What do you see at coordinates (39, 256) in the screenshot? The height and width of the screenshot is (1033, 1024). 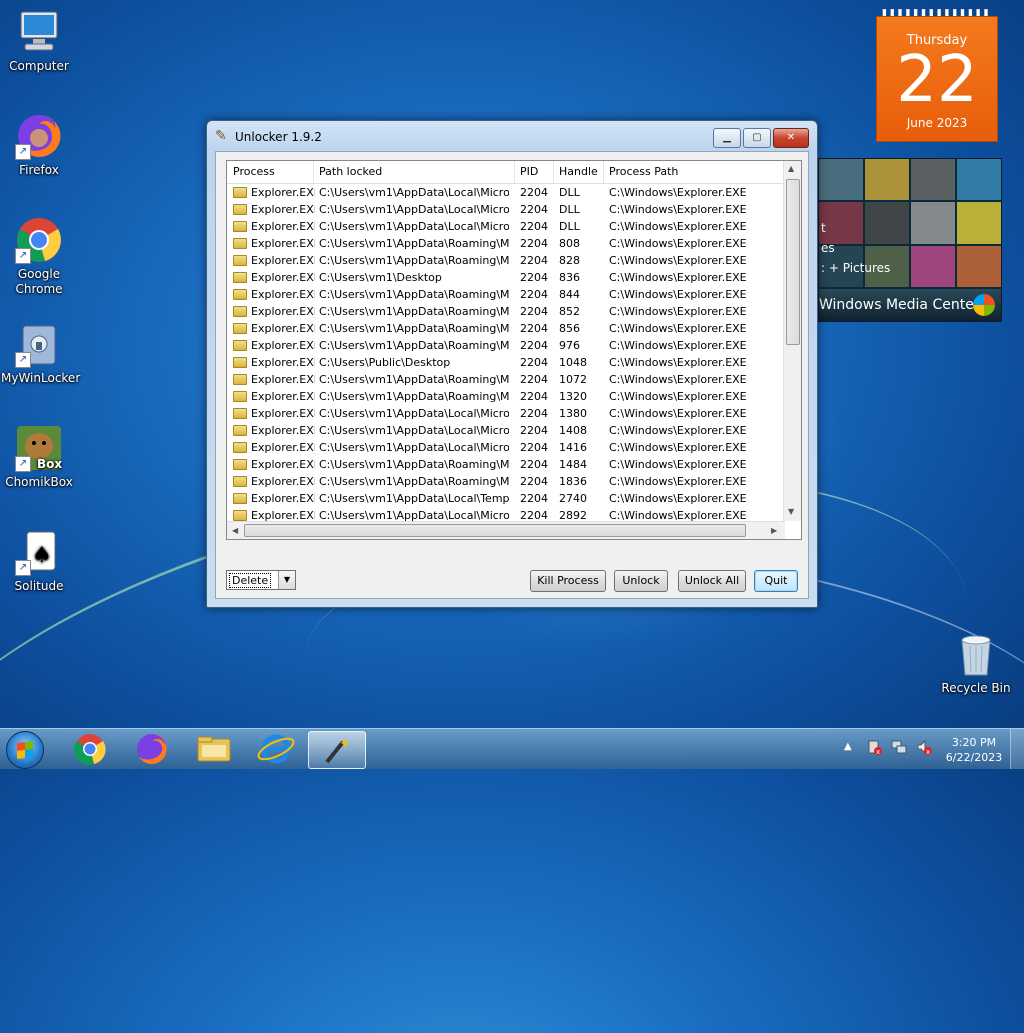 I see `desktop-icon-chrome: ↗ Google Chrome` at bounding box center [39, 256].